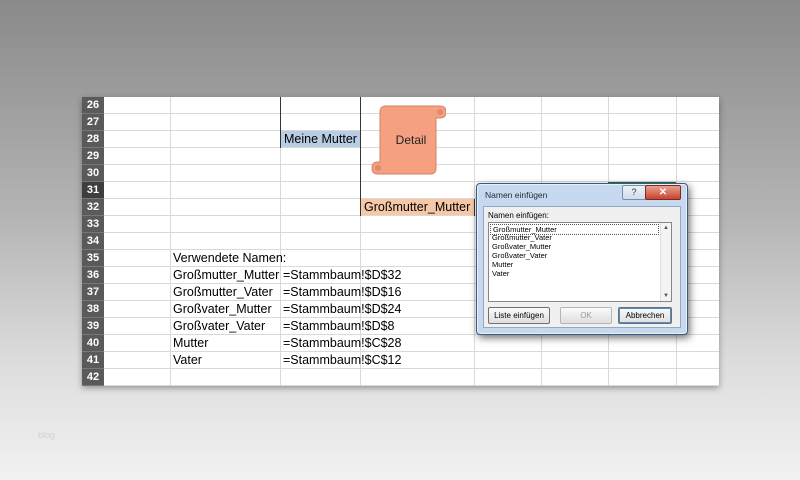  Describe the element at coordinates (230, 258) in the screenshot. I see `used-names-heading: Verwendete Namen:` at that location.